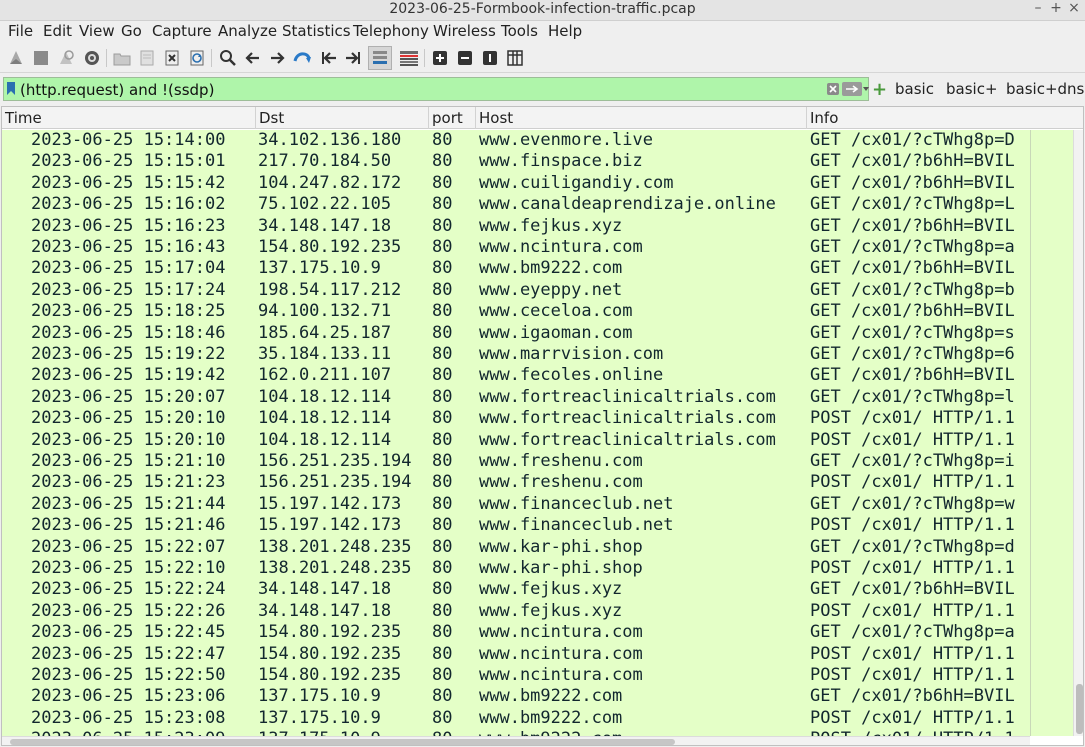 The width and height of the screenshot is (1085, 747). Describe the element at coordinates (1079, 709) in the screenshot. I see `vertical-scroll-thumb` at that location.